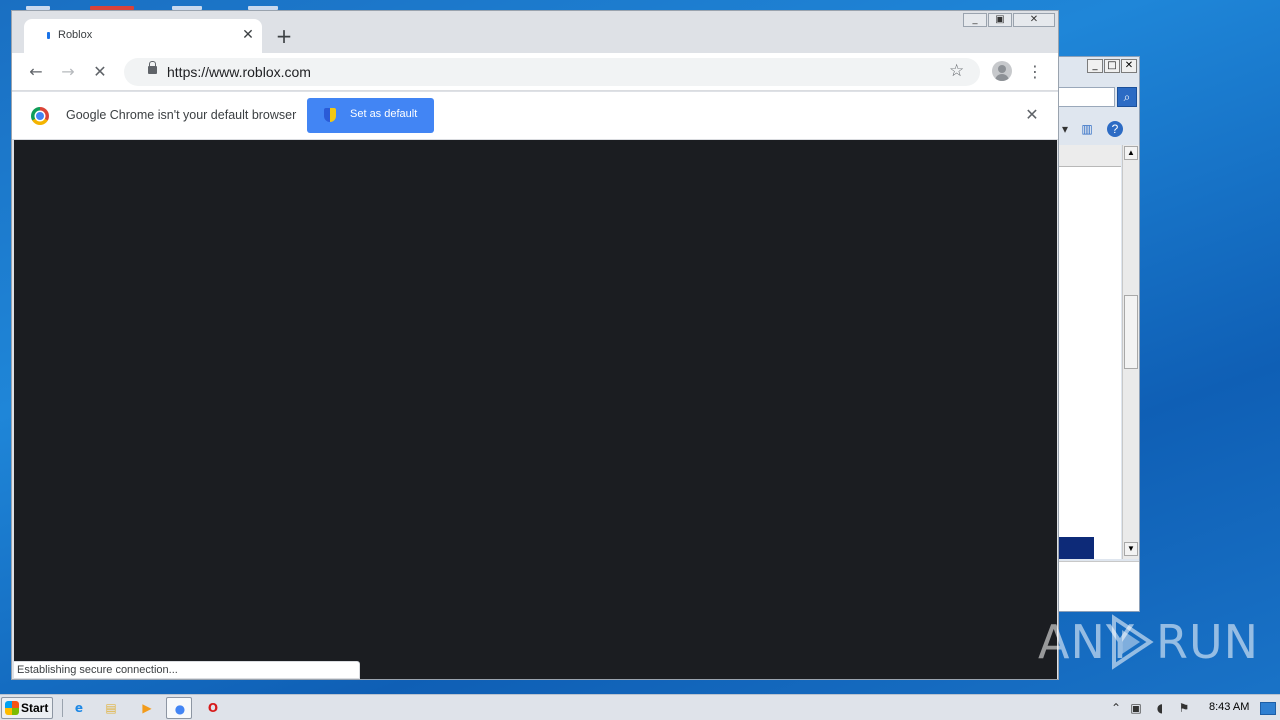  What do you see at coordinates (248, 35) in the screenshot?
I see `tab-close-icon: ✕` at bounding box center [248, 35].